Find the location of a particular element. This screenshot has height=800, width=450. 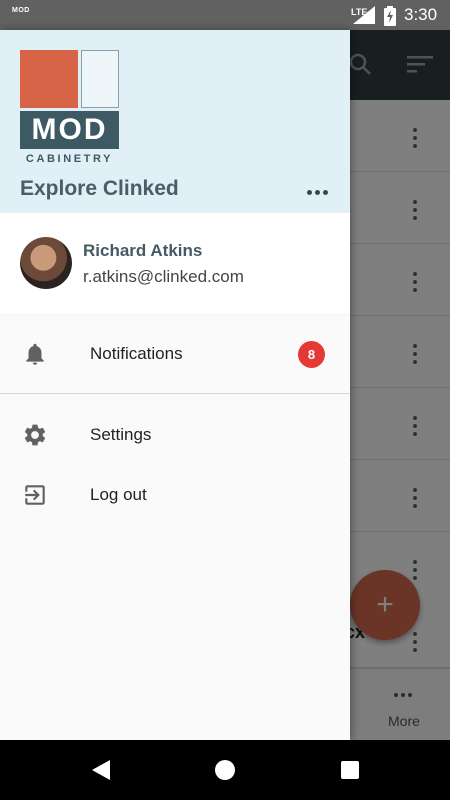

logo-outline-rect is located at coordinates (100, 79).